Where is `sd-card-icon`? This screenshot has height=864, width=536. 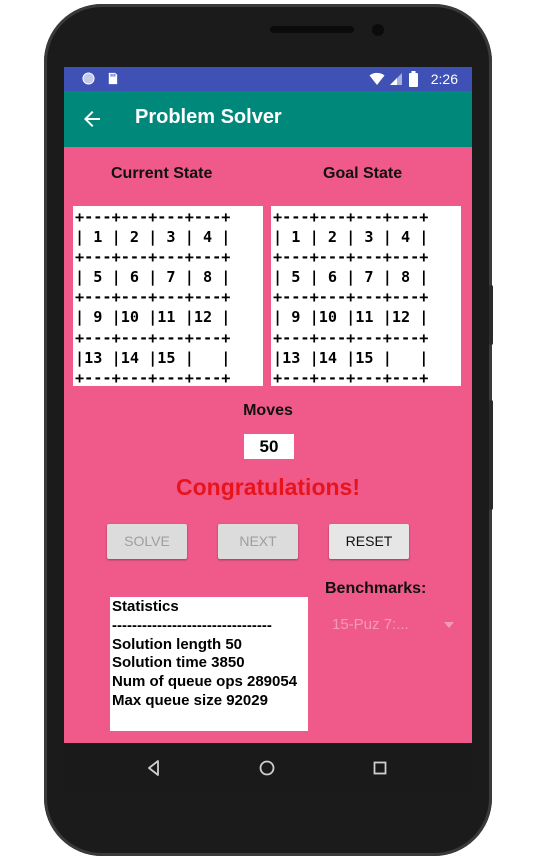 sd-card-icon is located at coordinates (113, 78).